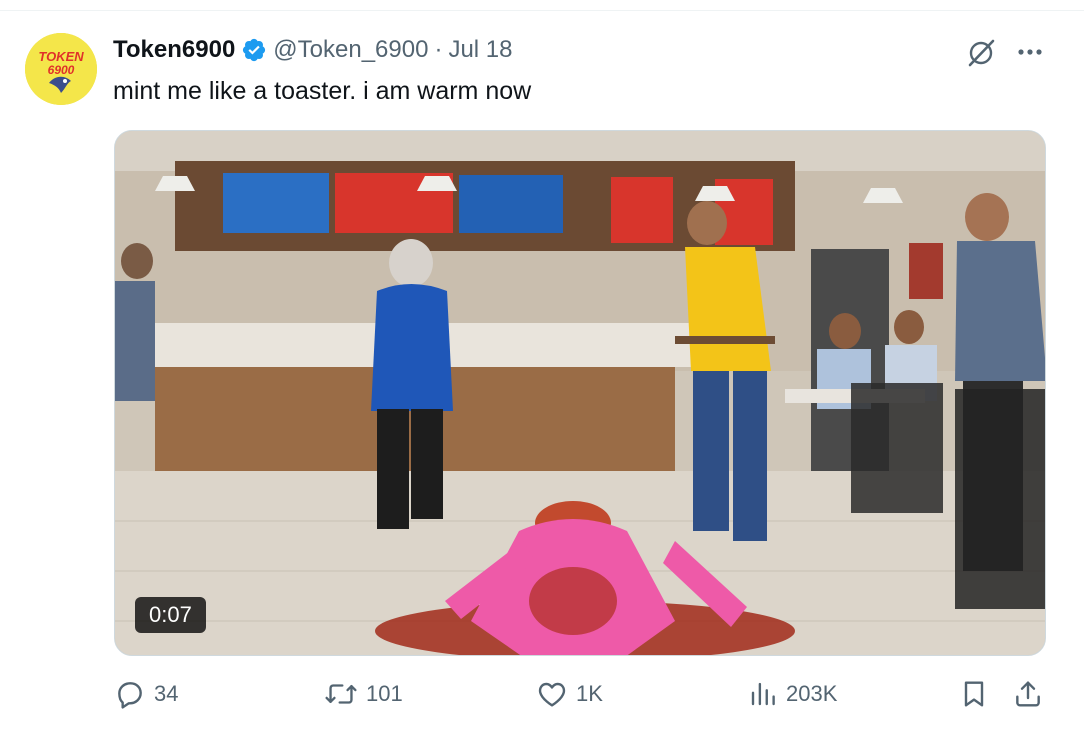 This screenshot has height=732, width=1084. Describe the element at coordinates (254, 50) in the screenshot. I see `verified-badge-icon` at that location.